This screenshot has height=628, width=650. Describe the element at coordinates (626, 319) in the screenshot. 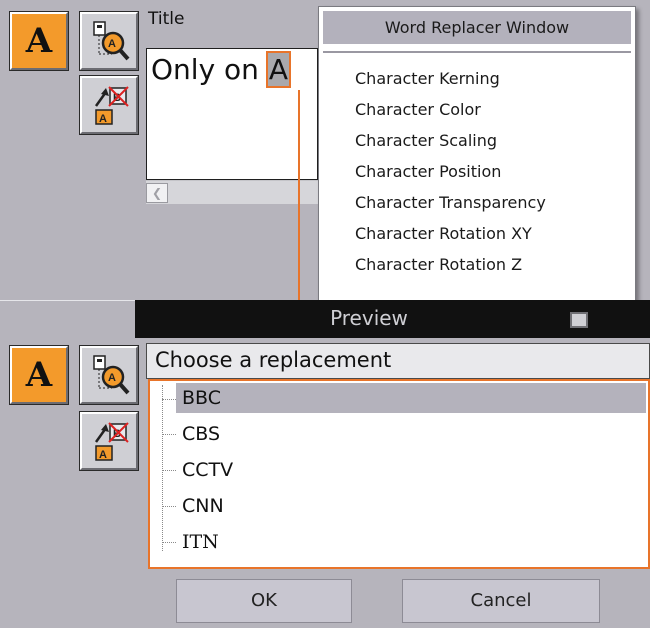

I see `preview-bar-right` at that location.